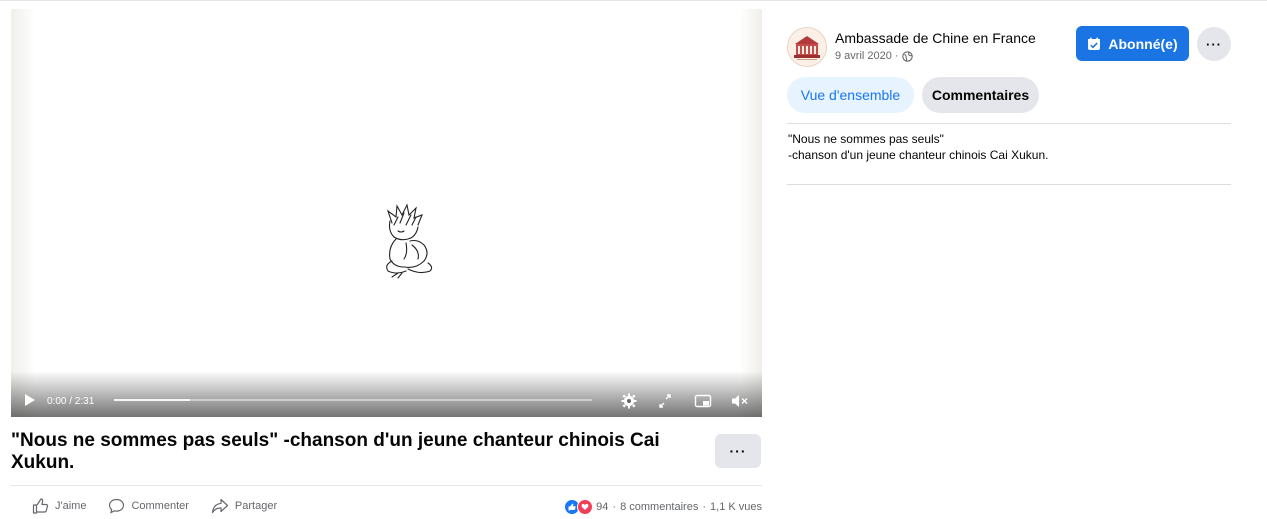 Image resolution: width=1267 pixels, height=519 pixels. What do you see at coordinates (117, 506) in the screenshot?
I see `speech-bubble-icon` at bounding box center [117, 506].